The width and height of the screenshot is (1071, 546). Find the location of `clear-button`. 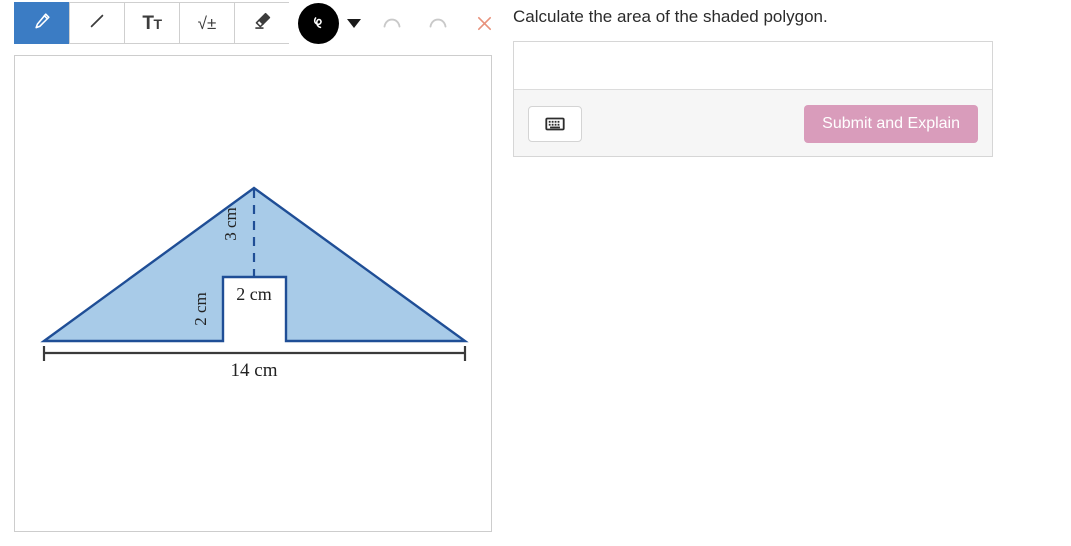

clear-button is located at coordinates (484, 23).